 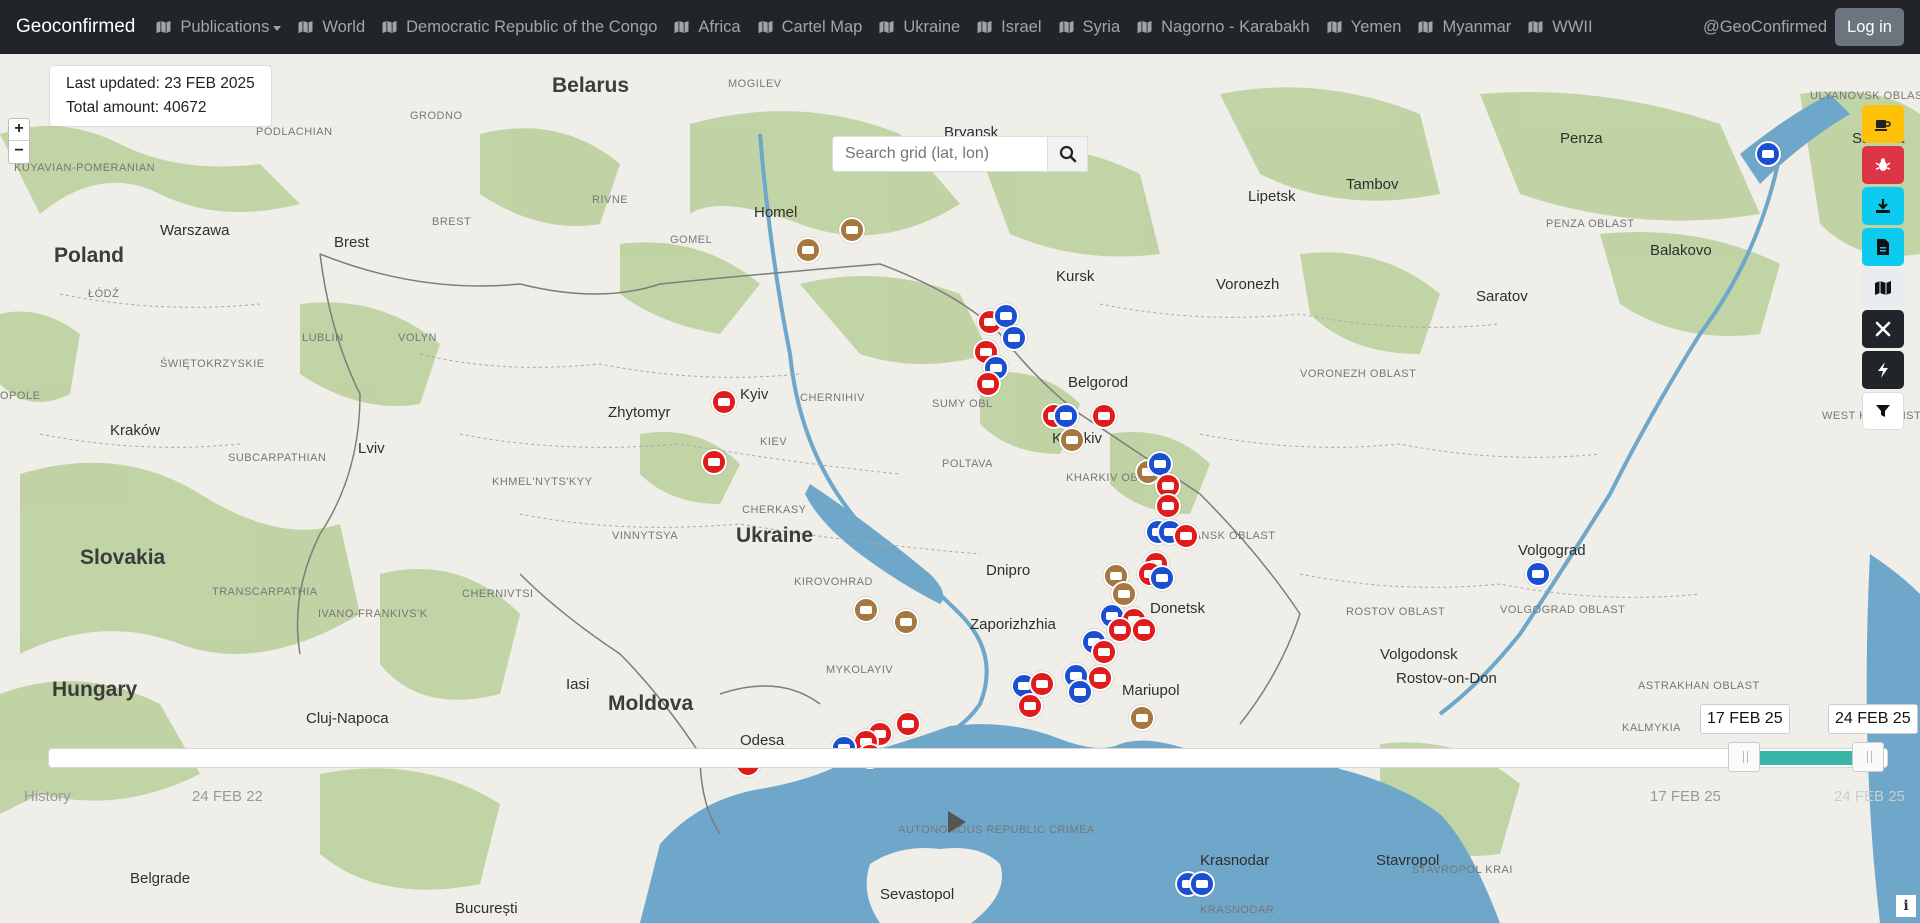 I want to click on city-label: Krasnodar, so click(x=1235, y=860).